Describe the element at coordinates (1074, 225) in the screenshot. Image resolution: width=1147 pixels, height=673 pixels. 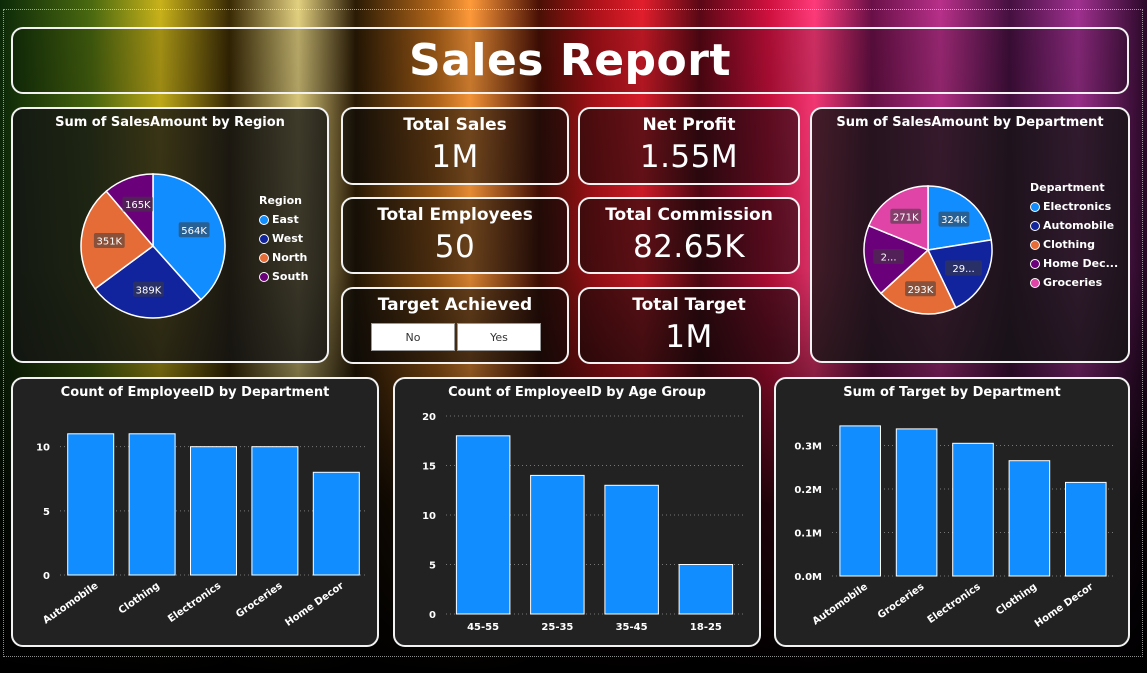
I see `legend-item-automobile: Automobile` at that location.